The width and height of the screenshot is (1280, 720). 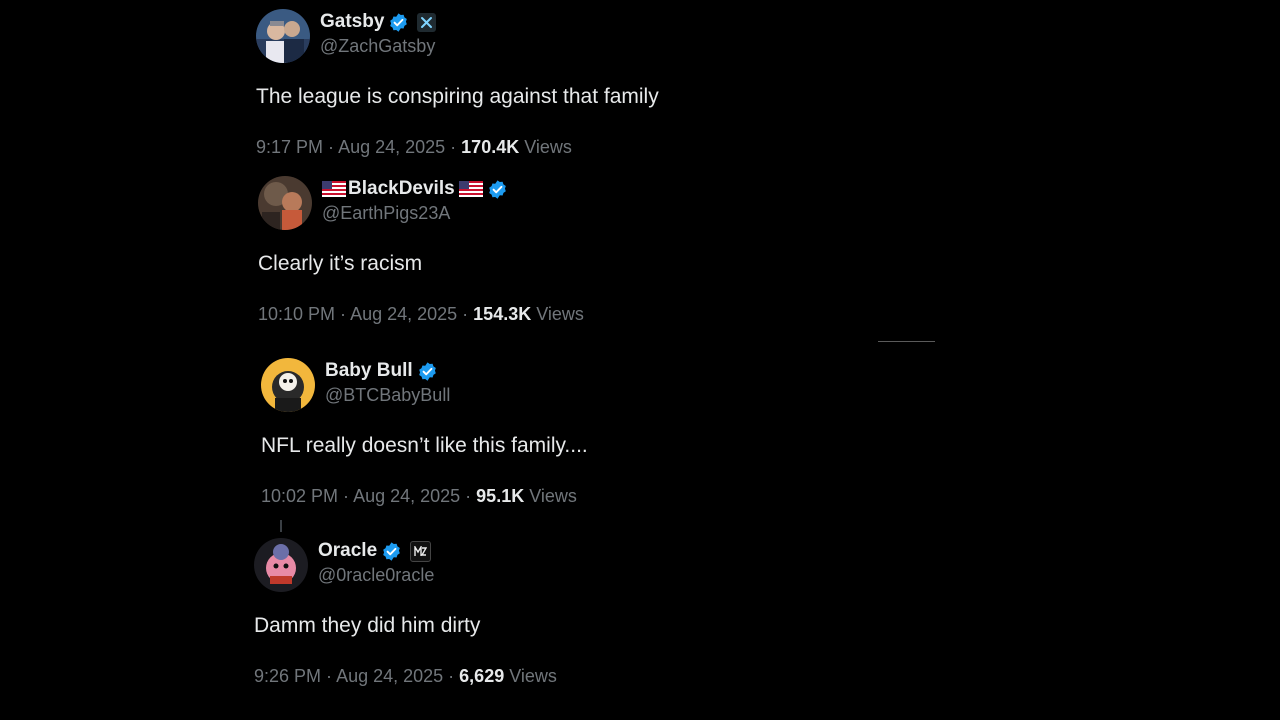 I want to click on display-name: Oracle, so click(x=347, y=551).